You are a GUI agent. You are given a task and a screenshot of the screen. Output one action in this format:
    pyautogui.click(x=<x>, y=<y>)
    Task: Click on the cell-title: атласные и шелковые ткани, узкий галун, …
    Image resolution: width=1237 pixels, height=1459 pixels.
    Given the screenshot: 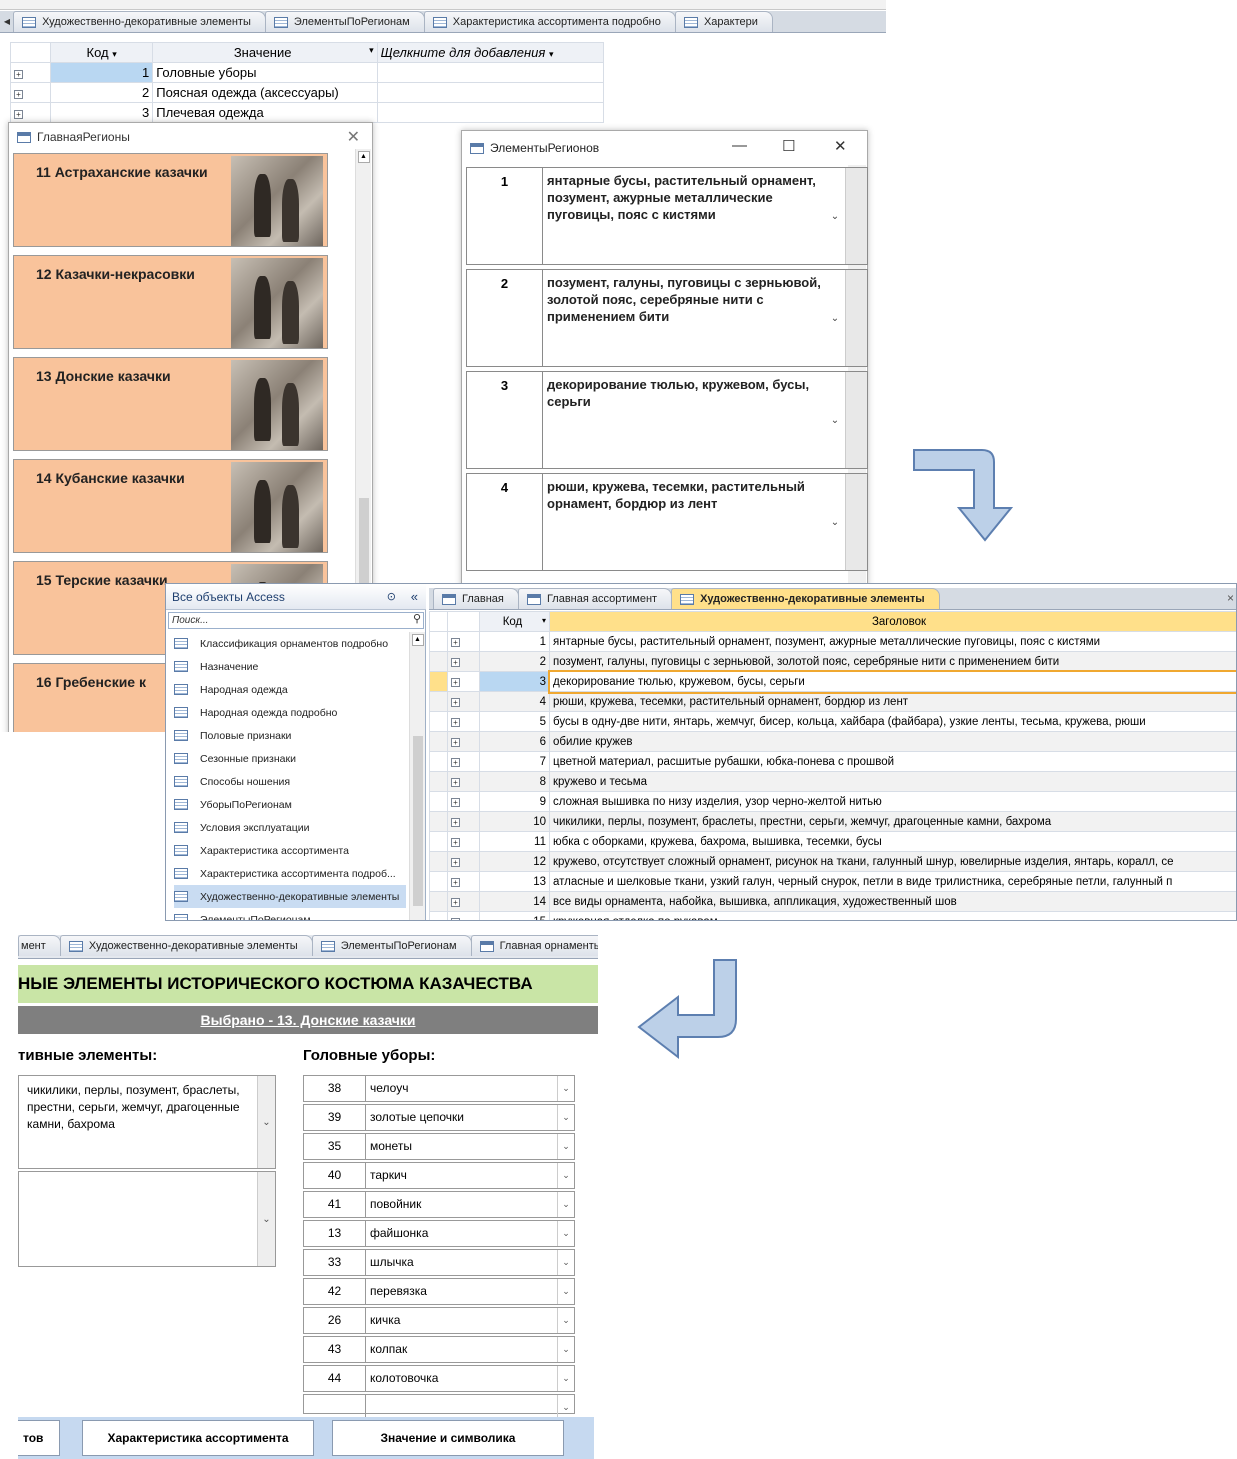 What is the action you would take?
    pyautogui.click(x=892, y=881)
    